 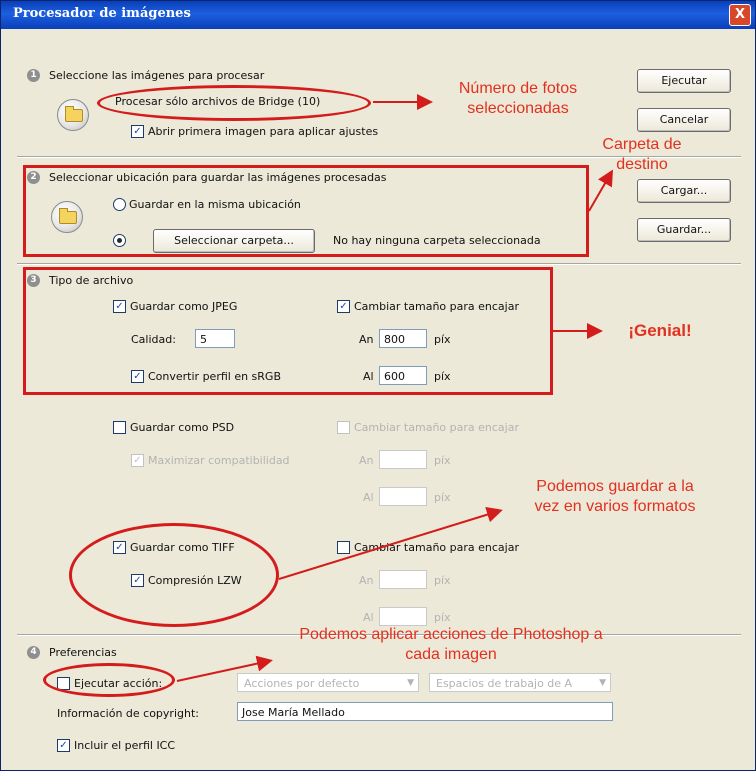 I want to click on annotation-great: ¡Genial!, so click(x=660, y=330).